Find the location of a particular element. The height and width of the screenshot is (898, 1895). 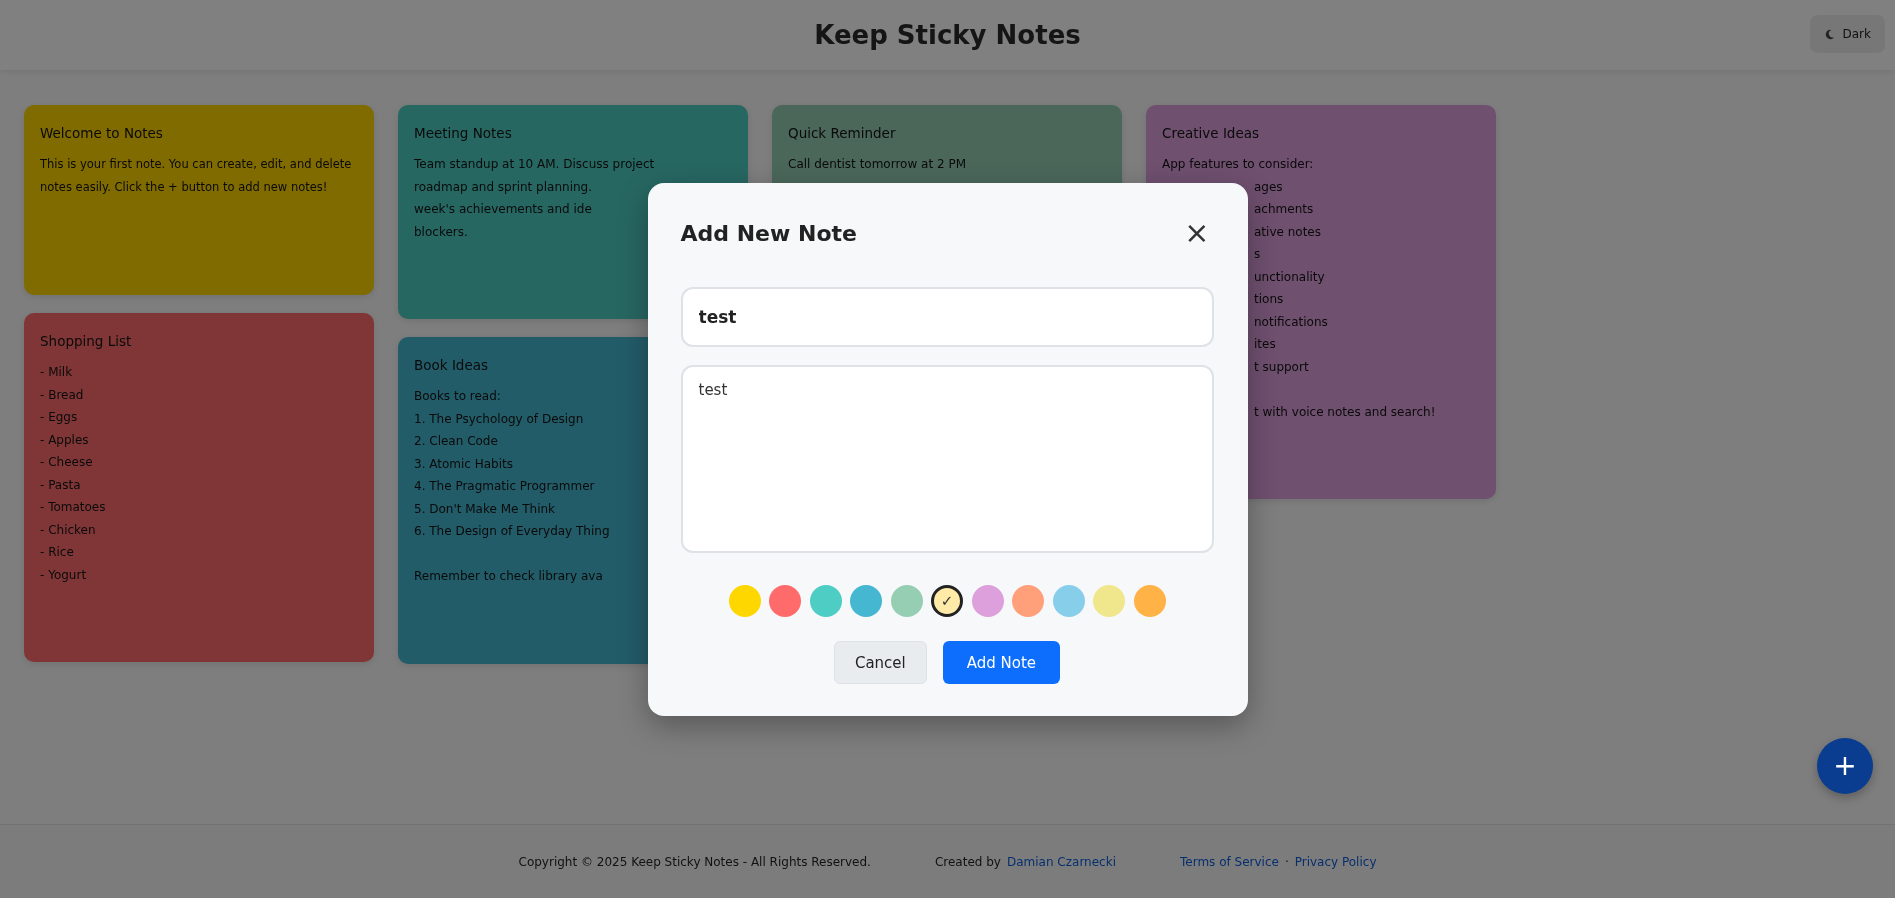

note-title: Meeting Notes is located at coordinates (463, 133).